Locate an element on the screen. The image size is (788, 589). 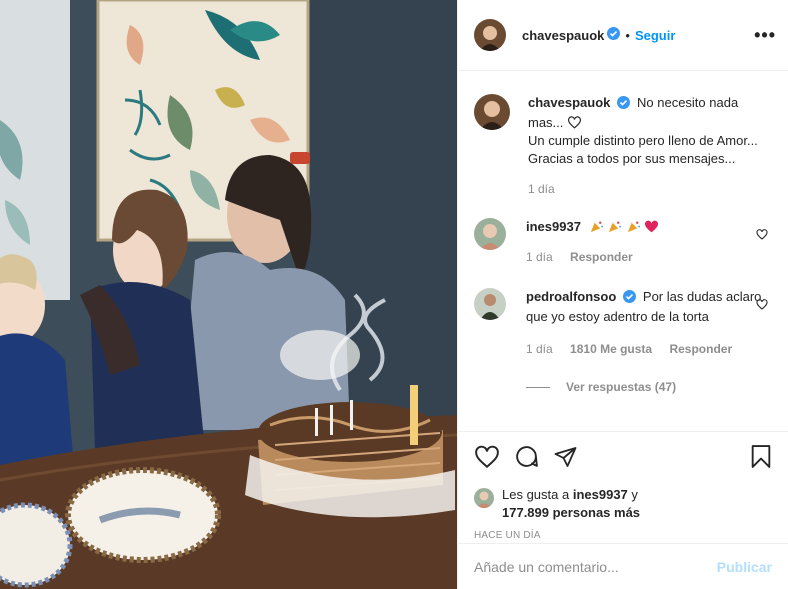
comment-meta: 1 día Responder is located at coordinates (649, 257).